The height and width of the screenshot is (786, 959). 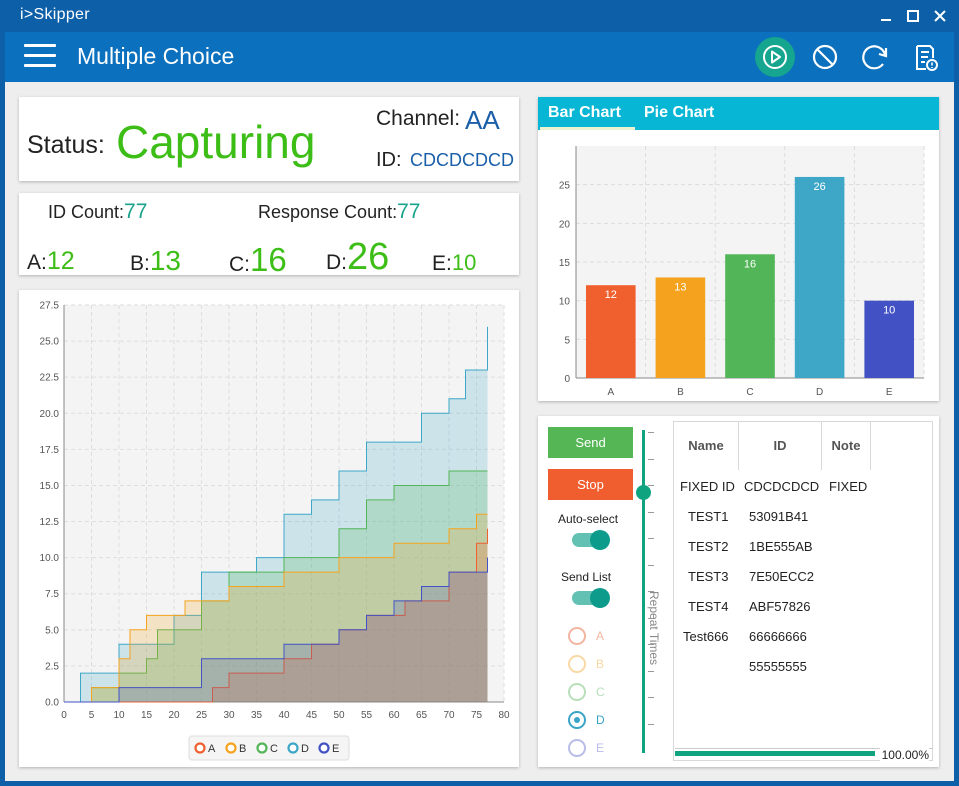 What do you see at coordinates (643, 492) in the screenshot?
I see `repeat-times-slider-handle` at bounding box center [643, 492].